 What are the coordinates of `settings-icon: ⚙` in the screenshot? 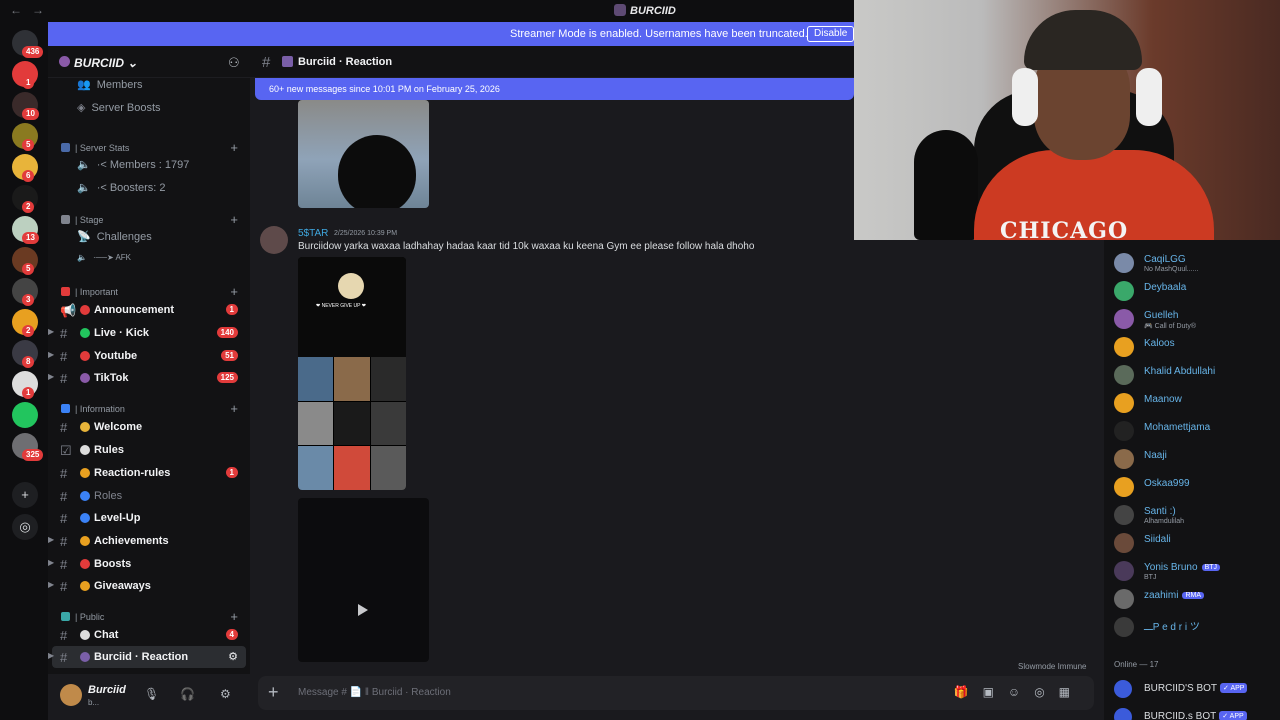 It's located at (233, 656).